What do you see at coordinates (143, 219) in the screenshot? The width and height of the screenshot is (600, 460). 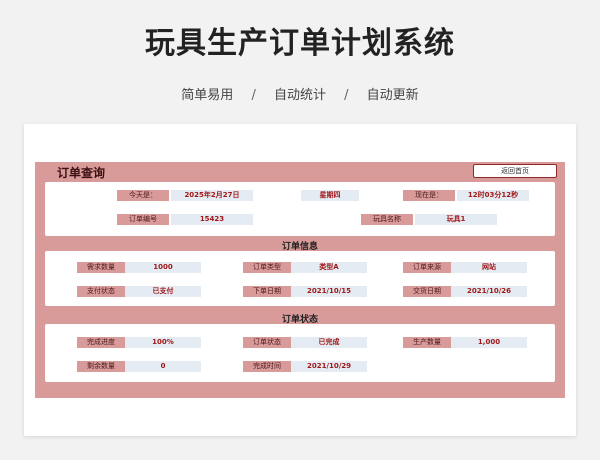 I see `order-no-label: 订单编号` at bounding box center [143, 219].